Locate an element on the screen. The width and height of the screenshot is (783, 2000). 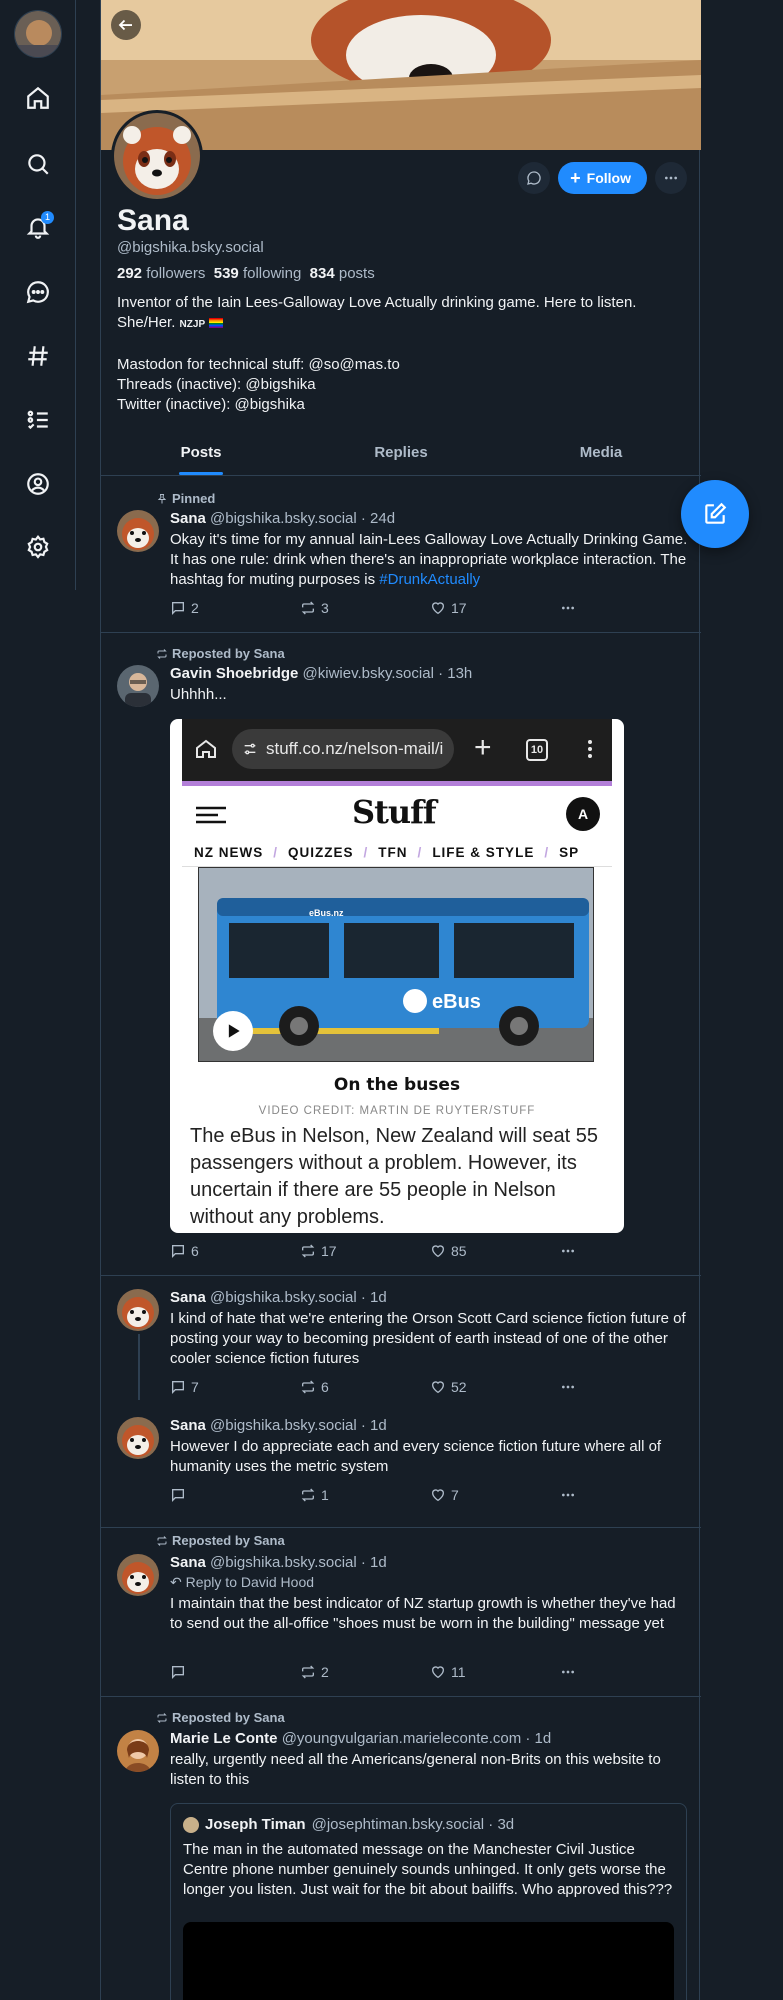
tune-icon is located at coordinates (250, 749).